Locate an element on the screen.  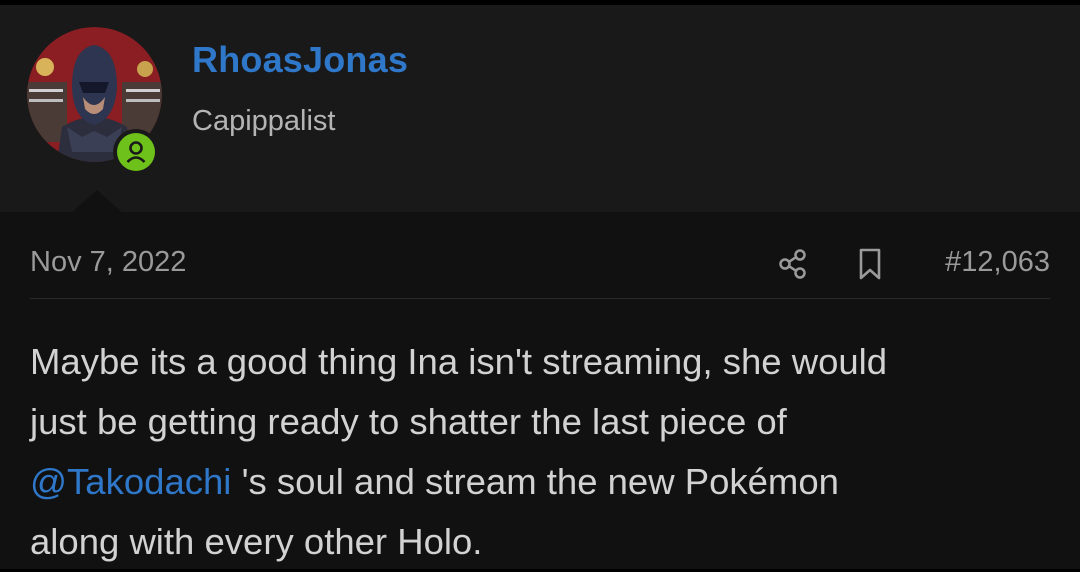
author-username-link: RhoasJonas is located at coordinates (300, 60).